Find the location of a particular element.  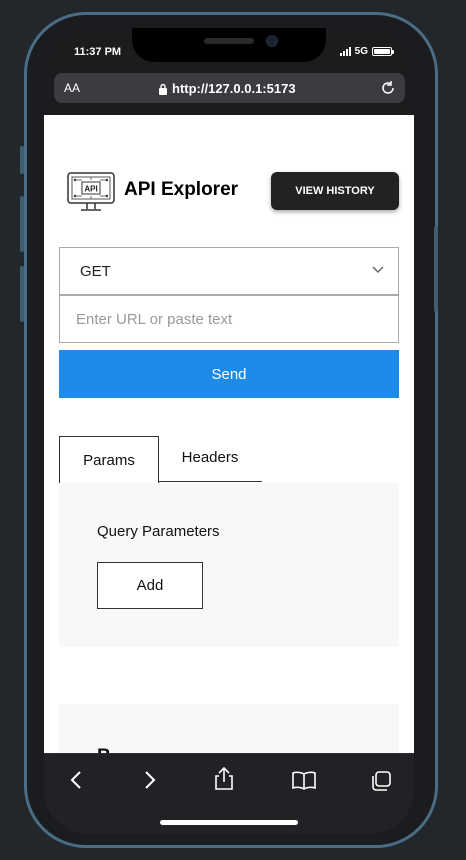

view-history-button: VIEW HISTORY is located at coordinates (335, 191).